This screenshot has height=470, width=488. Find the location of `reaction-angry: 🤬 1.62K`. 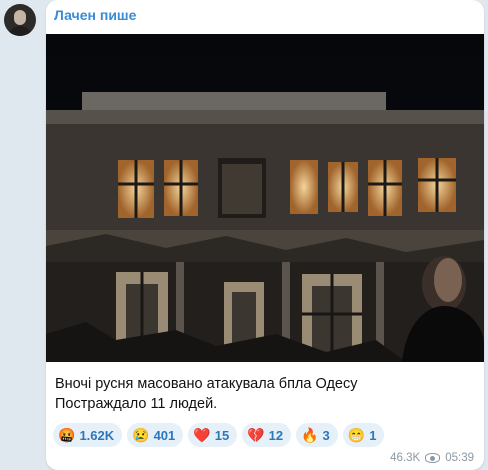

reaction-angry: 🤬 1.62K is located at coordinates (88, 435).